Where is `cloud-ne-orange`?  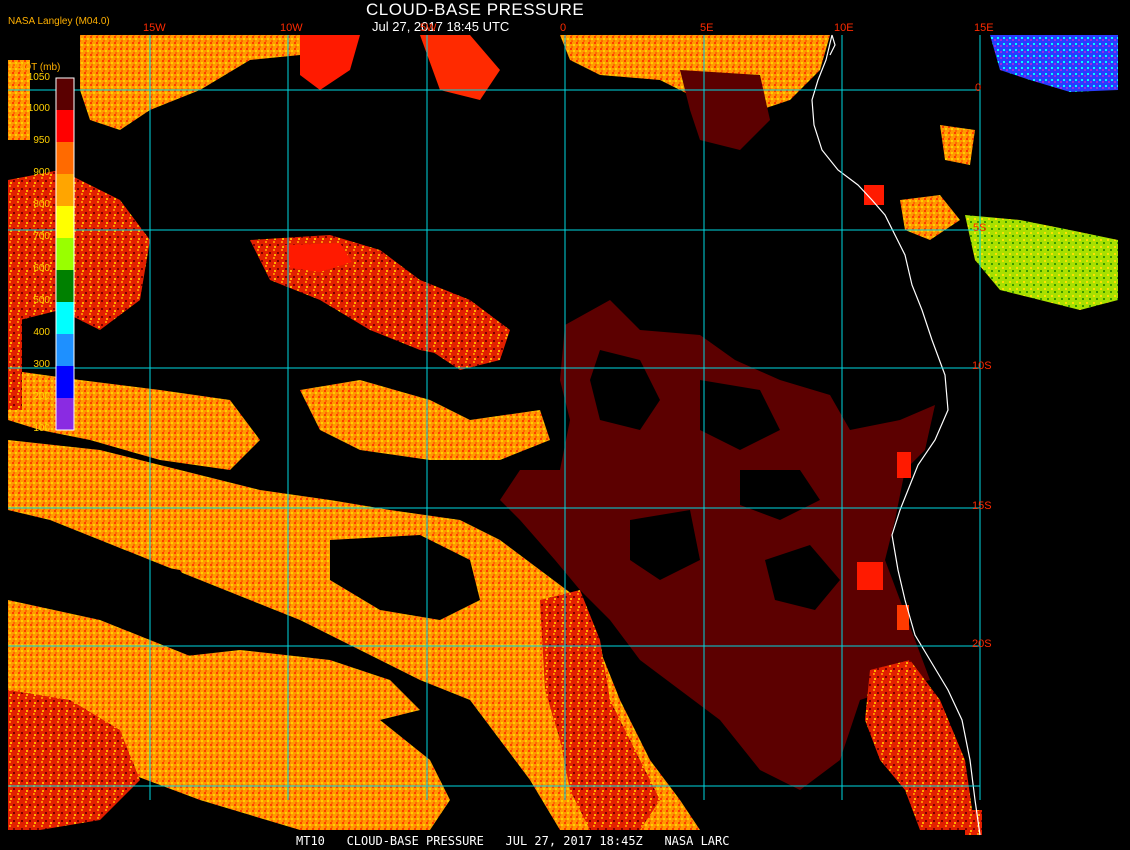
cloud-ne-orange is located at coordinates (930, 217).